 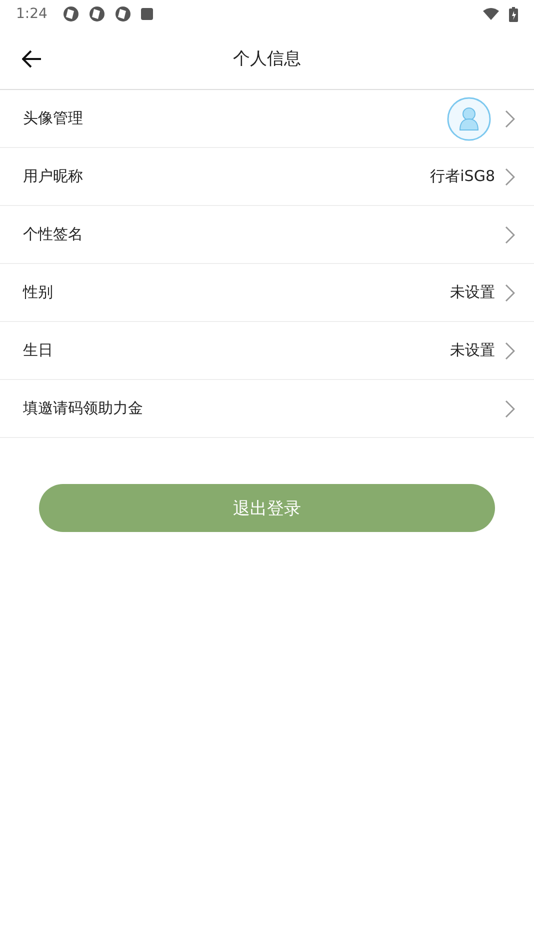 What do you see at coordinates (469, 118) in the screenshot?
I see `avatar-icon` at bounding box center [469, 118].